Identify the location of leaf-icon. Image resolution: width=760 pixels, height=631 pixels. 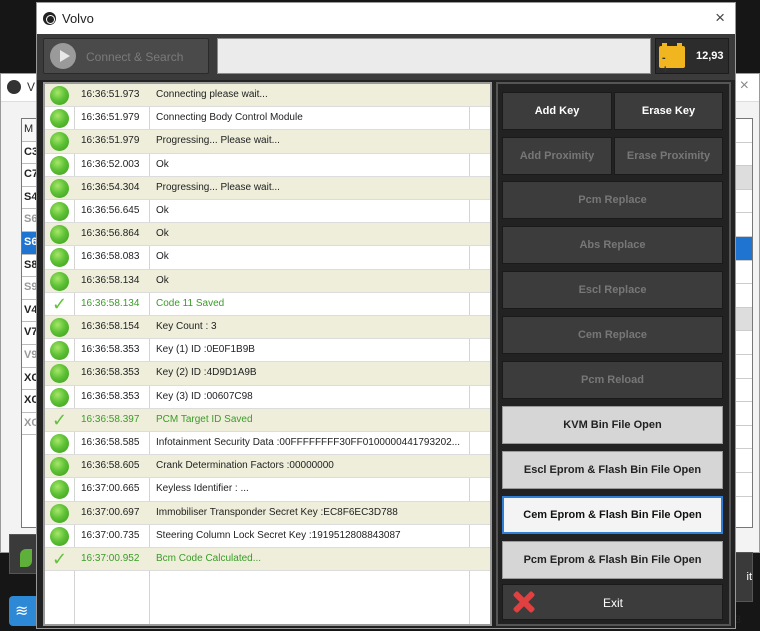
(26, 558).